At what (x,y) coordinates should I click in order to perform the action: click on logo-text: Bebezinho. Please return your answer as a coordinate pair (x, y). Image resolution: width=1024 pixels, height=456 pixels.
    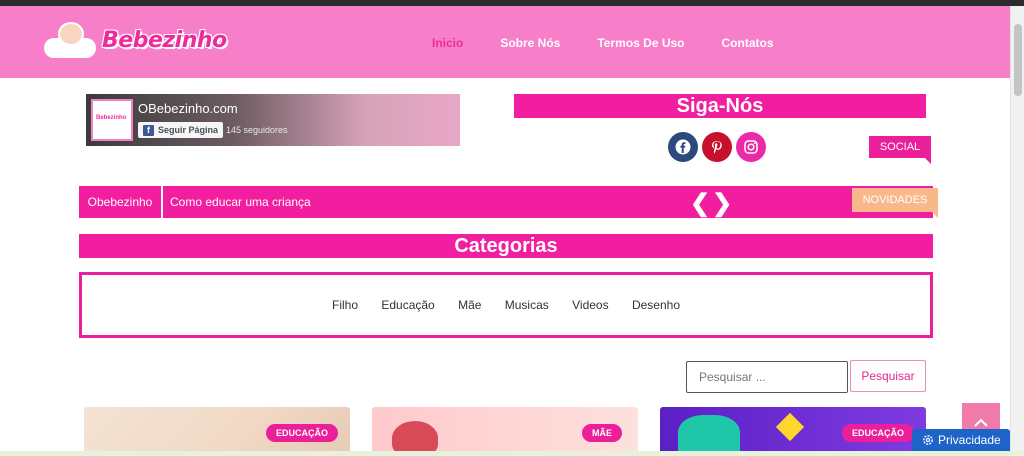
    Looking at the image, I should click on (164, 40).